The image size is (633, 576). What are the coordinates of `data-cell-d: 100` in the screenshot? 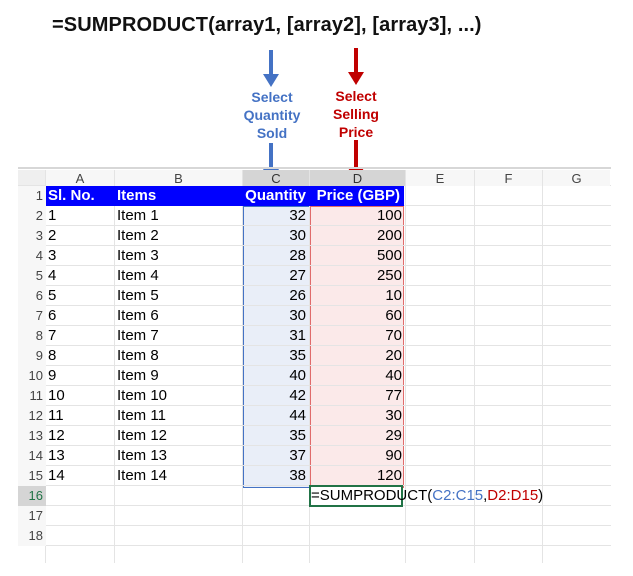 It's located at (358, 216).